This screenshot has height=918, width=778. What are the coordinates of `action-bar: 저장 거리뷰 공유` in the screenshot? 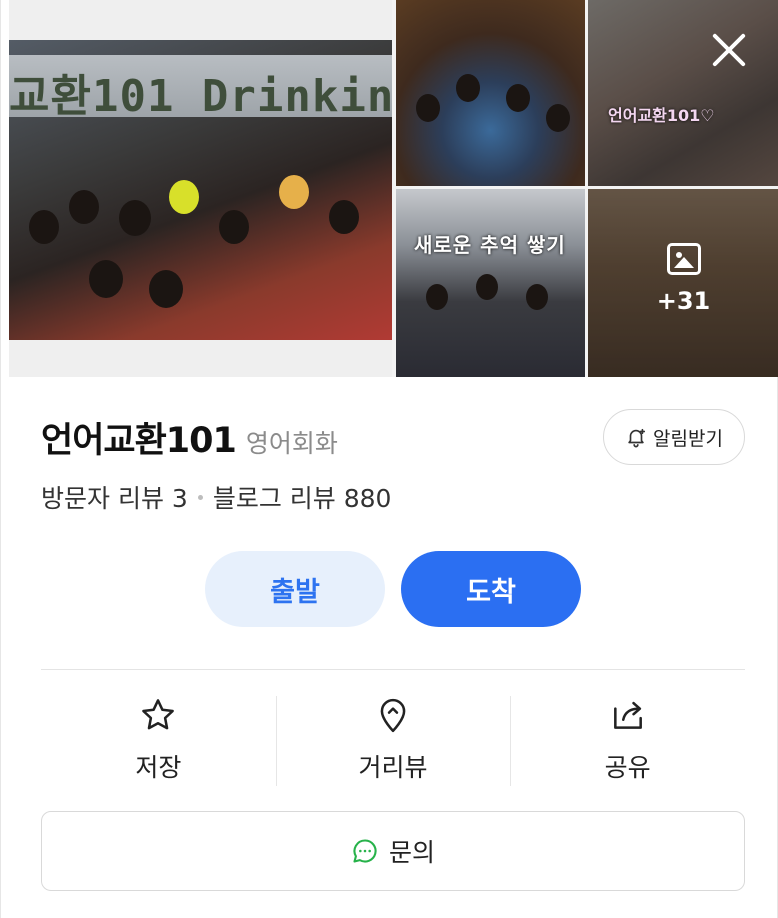 It's located at (393, 740).